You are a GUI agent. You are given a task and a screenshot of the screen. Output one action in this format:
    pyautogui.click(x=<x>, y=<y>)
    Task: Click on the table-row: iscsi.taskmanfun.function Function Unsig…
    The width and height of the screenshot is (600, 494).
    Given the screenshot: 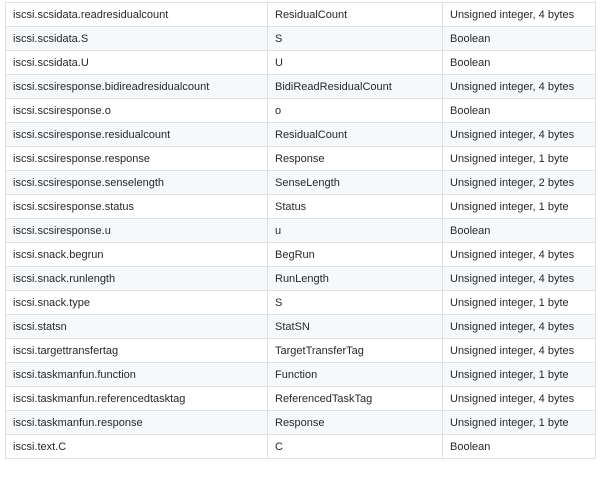 What is the action you would take?
    pyautogui.click(x=300, y=374)
    